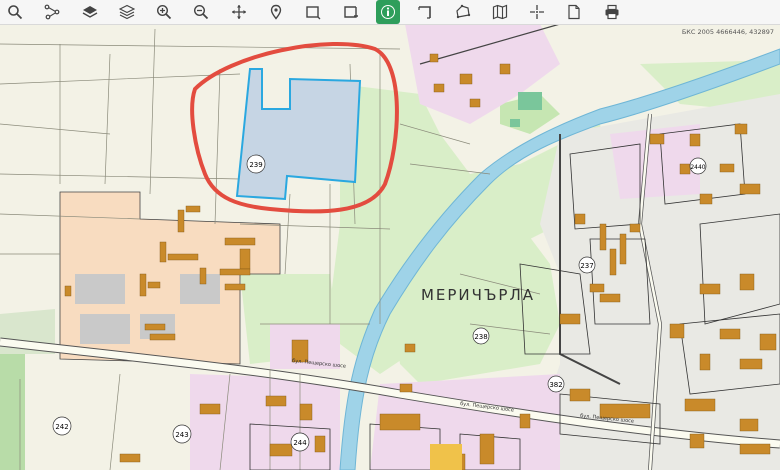  I want to click on location-pin-icon, so click(276, 12).